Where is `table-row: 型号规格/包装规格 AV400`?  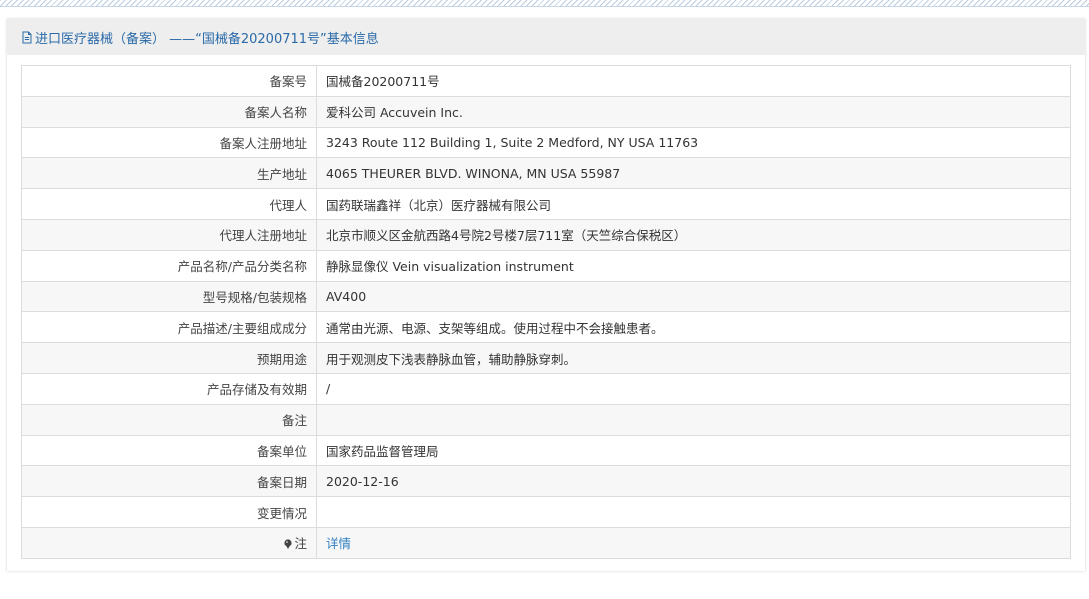 table-row: 型号规格/包装规格 AV400 is located at coordinates (546, 296).